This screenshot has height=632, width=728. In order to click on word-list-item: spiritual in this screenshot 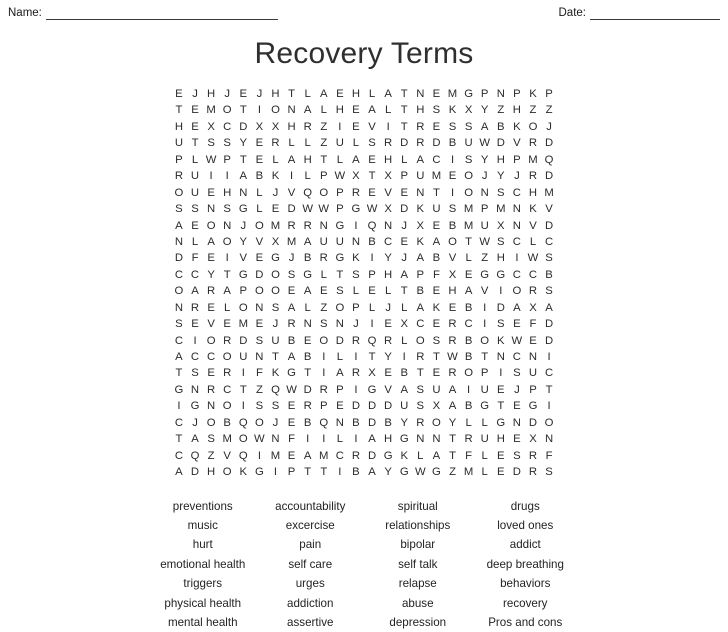, I will do `click(418, 506)`.